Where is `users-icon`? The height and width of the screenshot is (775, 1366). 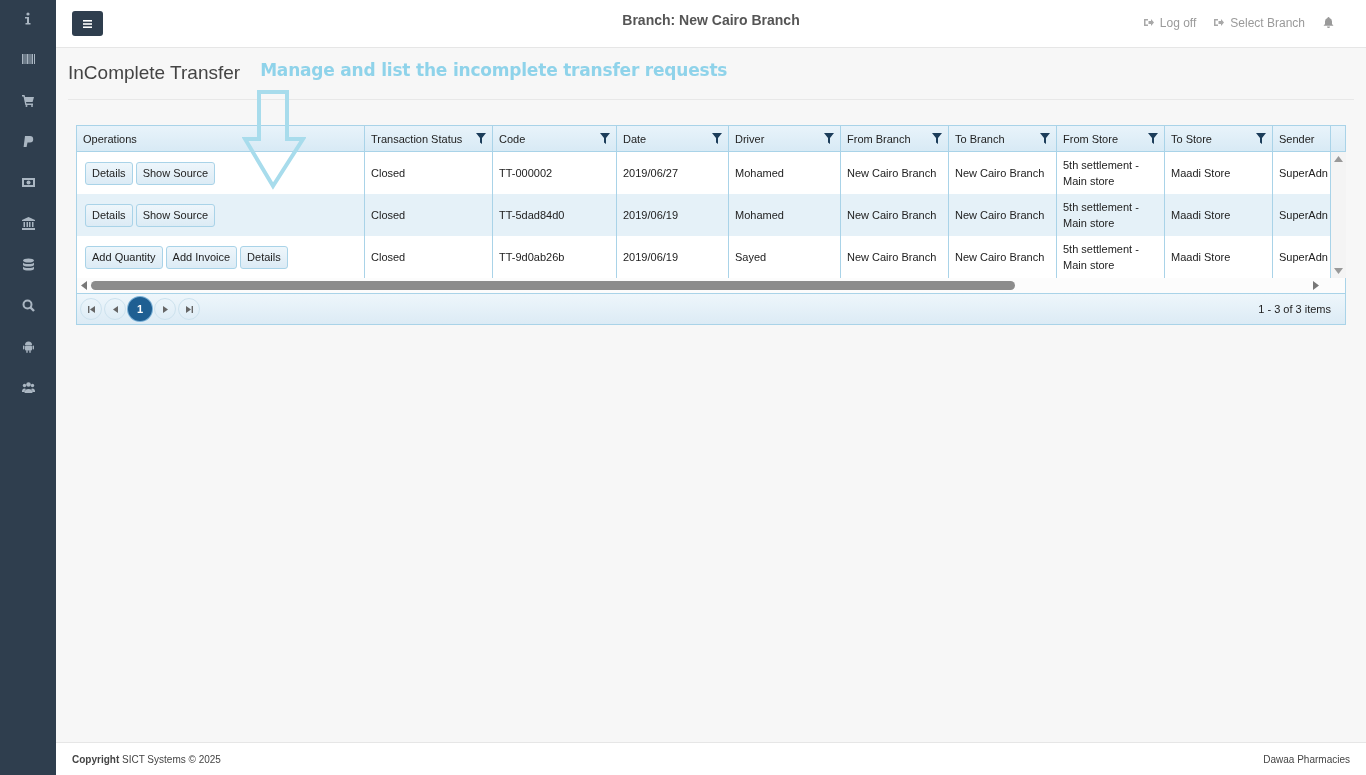
users-icon is located at coordinates (28, 388).